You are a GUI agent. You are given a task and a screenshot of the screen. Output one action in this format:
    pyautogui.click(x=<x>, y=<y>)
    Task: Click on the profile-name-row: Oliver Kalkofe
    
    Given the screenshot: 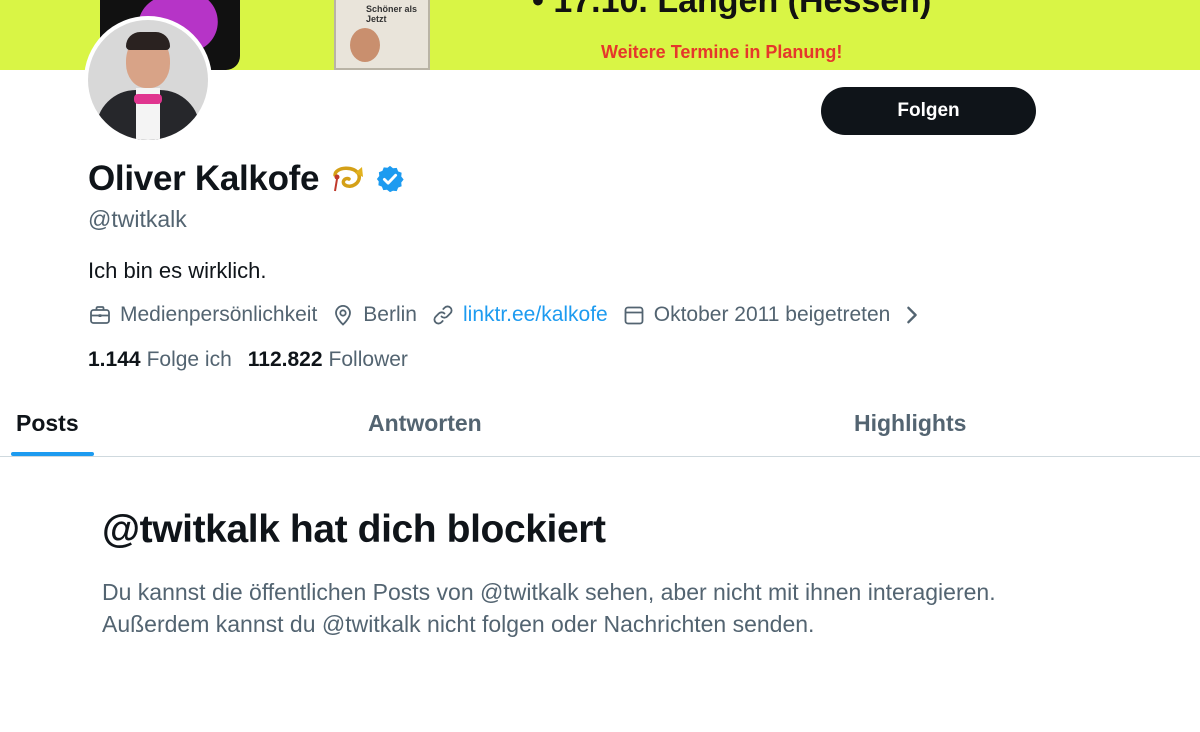 What is the action you would take?
    pyautogui.click(x=246, y=179)
    